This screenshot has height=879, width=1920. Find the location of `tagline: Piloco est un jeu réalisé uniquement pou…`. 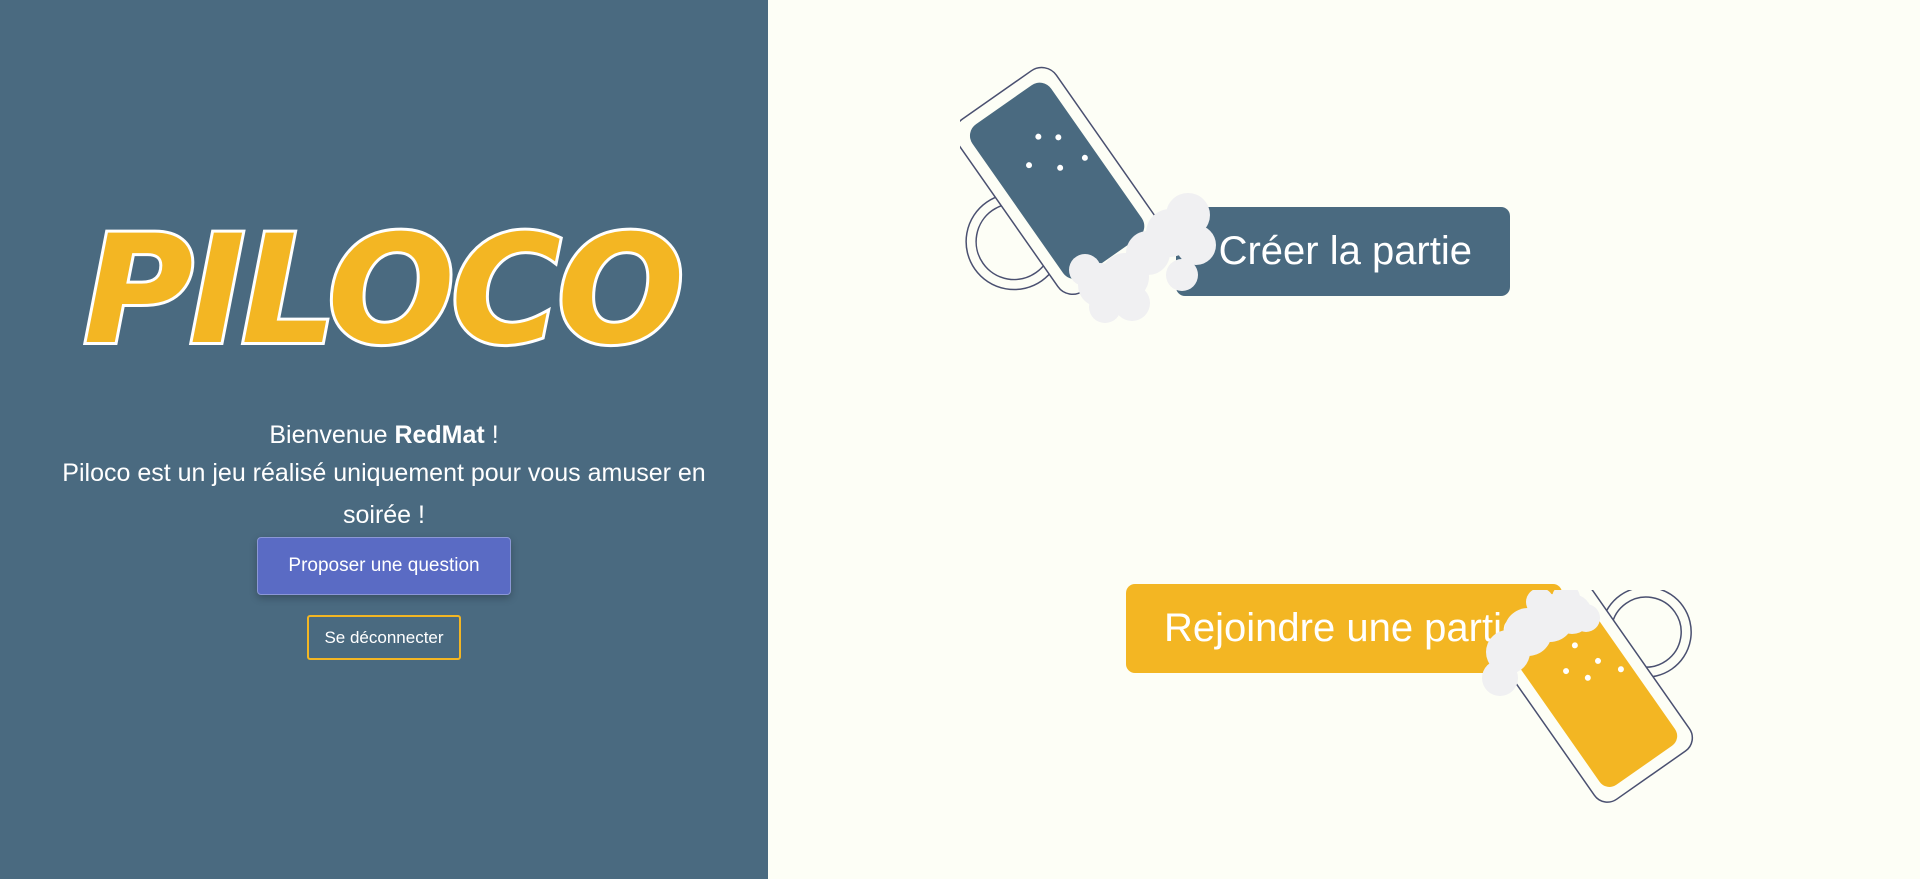

tagline: Piloco est un jeu réalisé uniquement pou… is located at coordinates (384, 494).